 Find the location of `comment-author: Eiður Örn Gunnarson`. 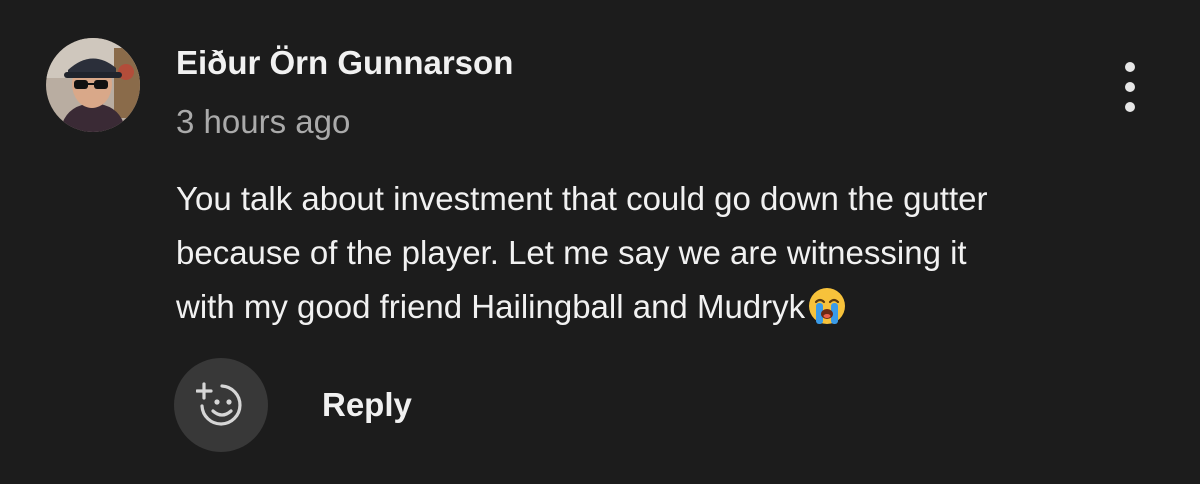

comment-author: Eiður Örn Gunnarson is located at coordinates (344, 63).